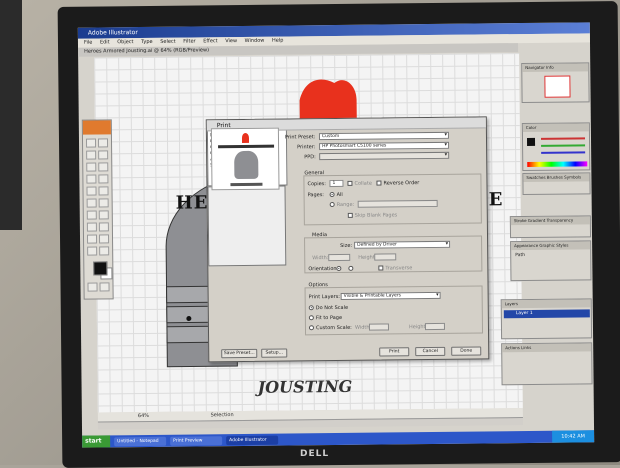 The width and height of the screenshot is (620, 468). Describe the element at coordinates (555, 128) in the screenshot. I see `color-panel-tabs: Color` at that location.